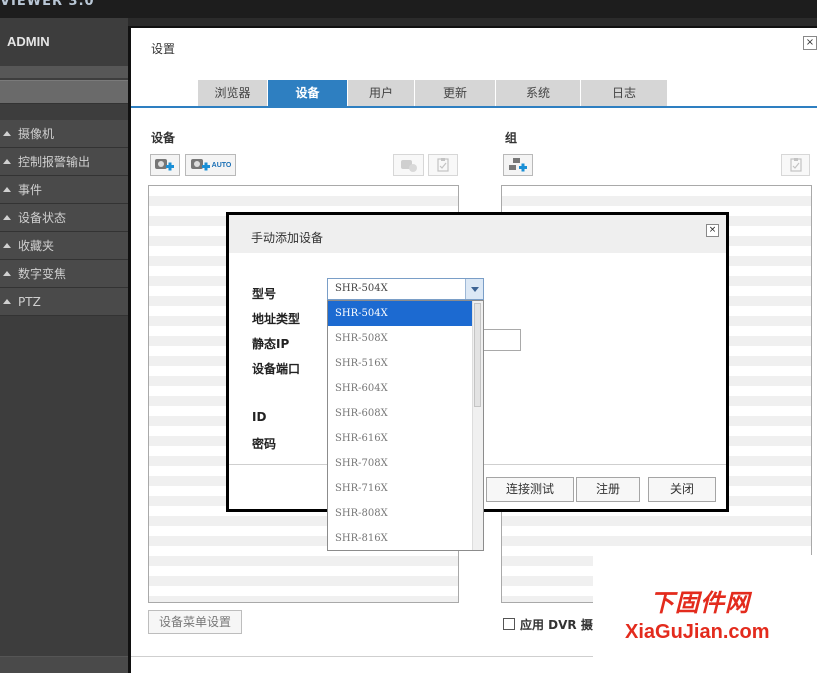 Image resolution: width=817 pixels, height=673 pixels. Describe the element at coordinates (400, 488) in the screenshot. I see `model-option: SHR-716X` at that location.